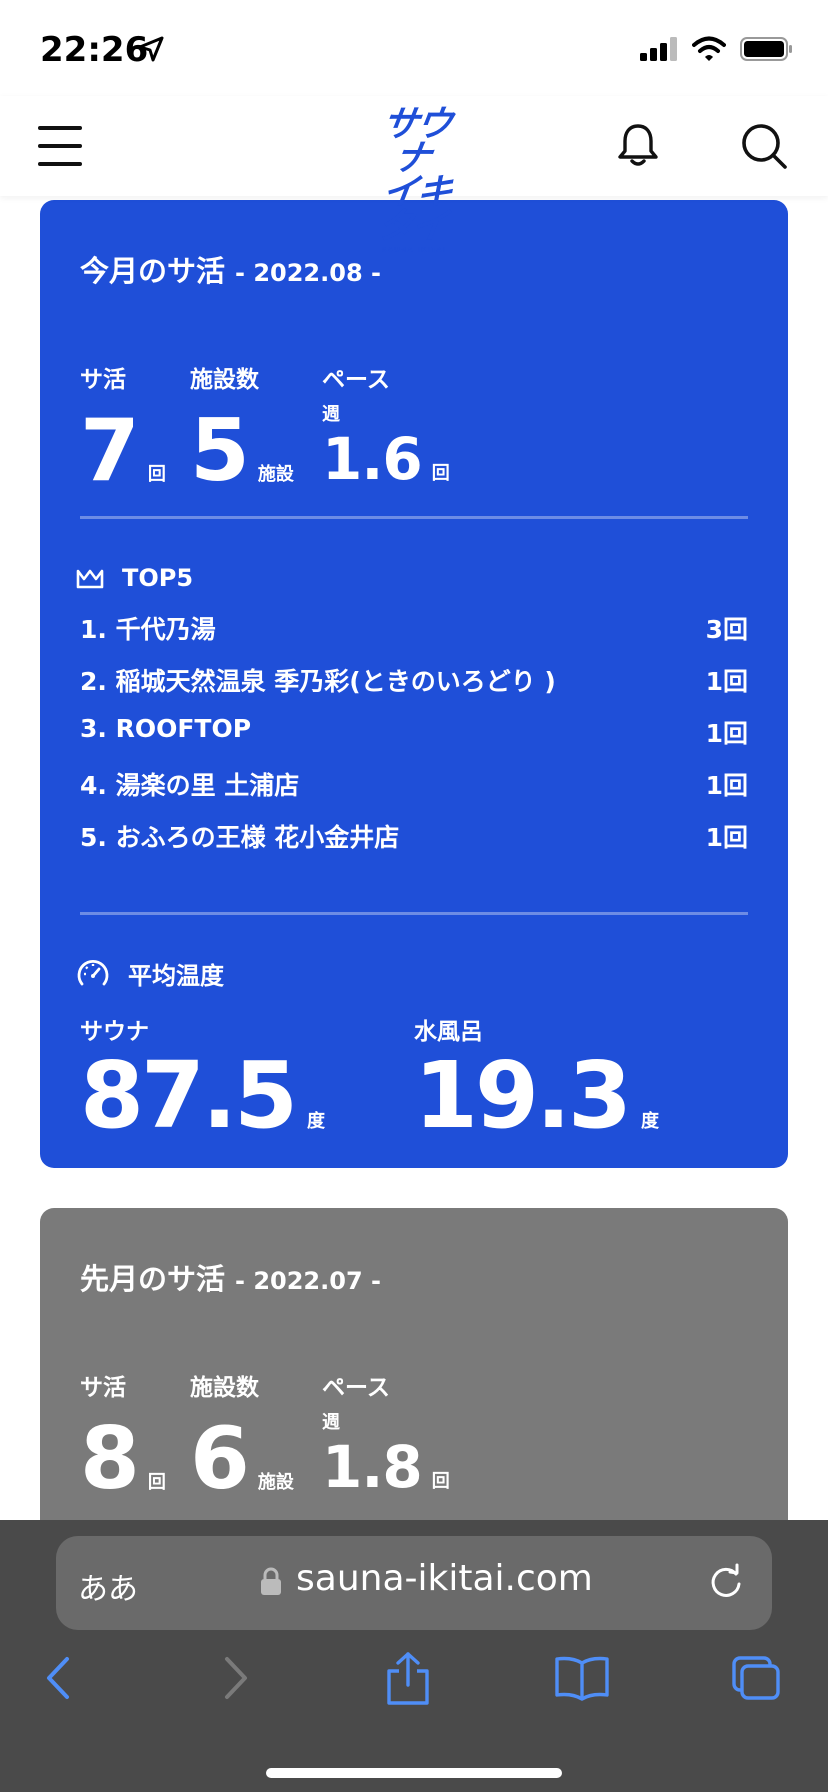 This screenshot has width=828, height=1792. What do you see at coordinates (153, 271) in the screenshot?
I see `card-title-text: 今月のサ活` at bounding box center [153, 271].